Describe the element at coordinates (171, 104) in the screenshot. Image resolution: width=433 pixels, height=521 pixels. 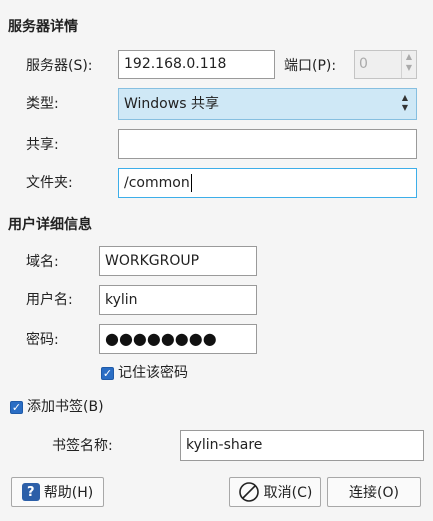
I see `type-select-value: Windows 共享` at that location.